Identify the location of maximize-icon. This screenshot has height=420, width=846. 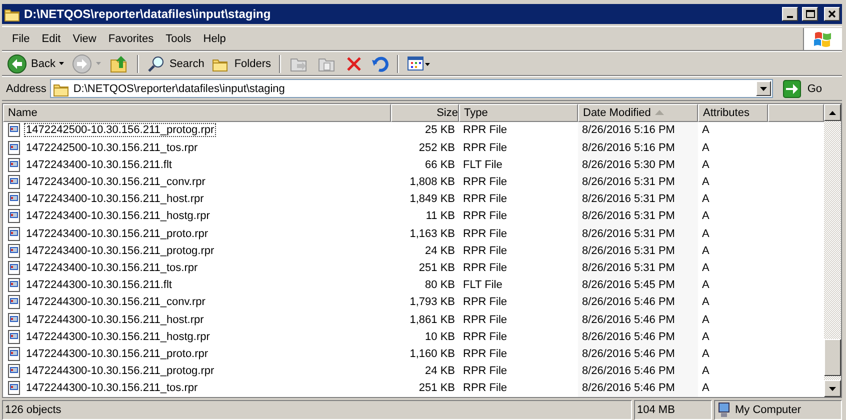
(810, 14).